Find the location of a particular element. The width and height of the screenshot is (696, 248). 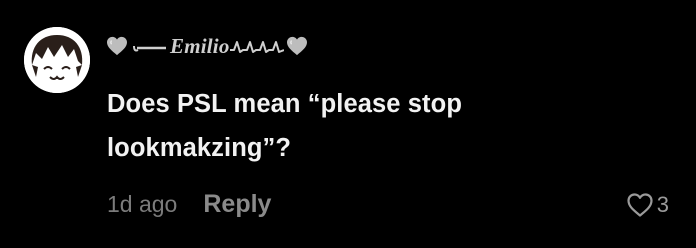

comment-text-line-2: lookmakzing”? is located at coordinates (199, 148).